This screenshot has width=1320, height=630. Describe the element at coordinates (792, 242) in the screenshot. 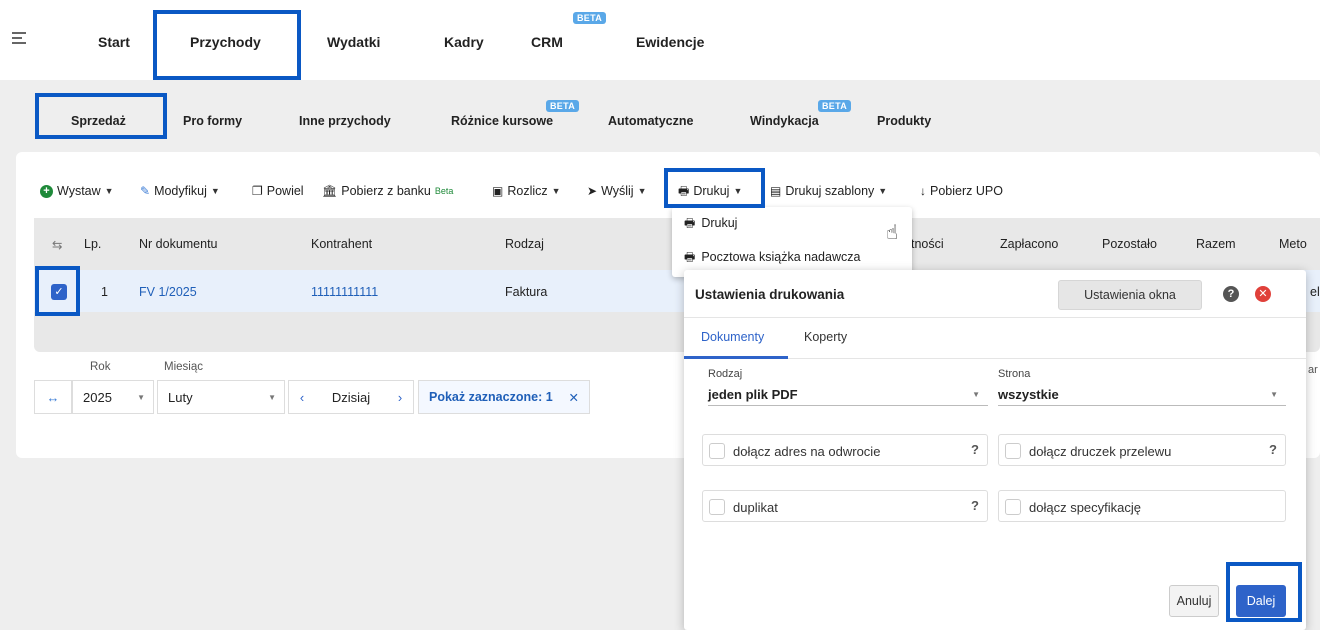

I see `drukuj-dropdown: 🖶 Drukuj 🖶 Pocztowa książka nadawcza` at that location.